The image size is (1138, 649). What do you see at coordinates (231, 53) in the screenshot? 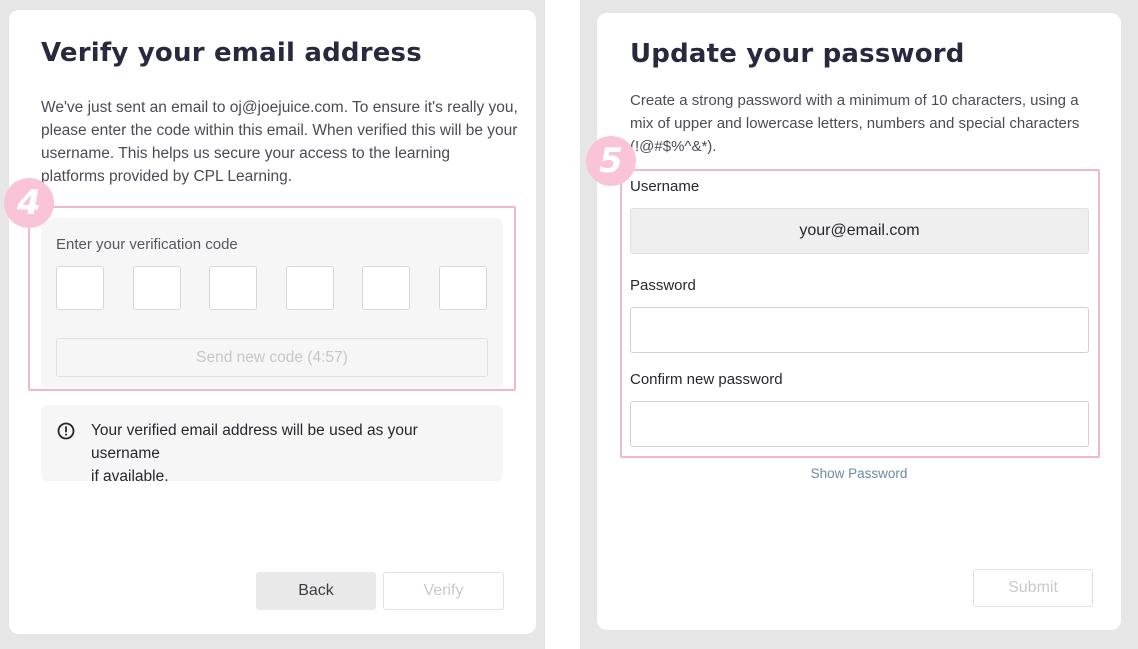
I see `page-title: Verify your email address` at bounding box center [231, 53].